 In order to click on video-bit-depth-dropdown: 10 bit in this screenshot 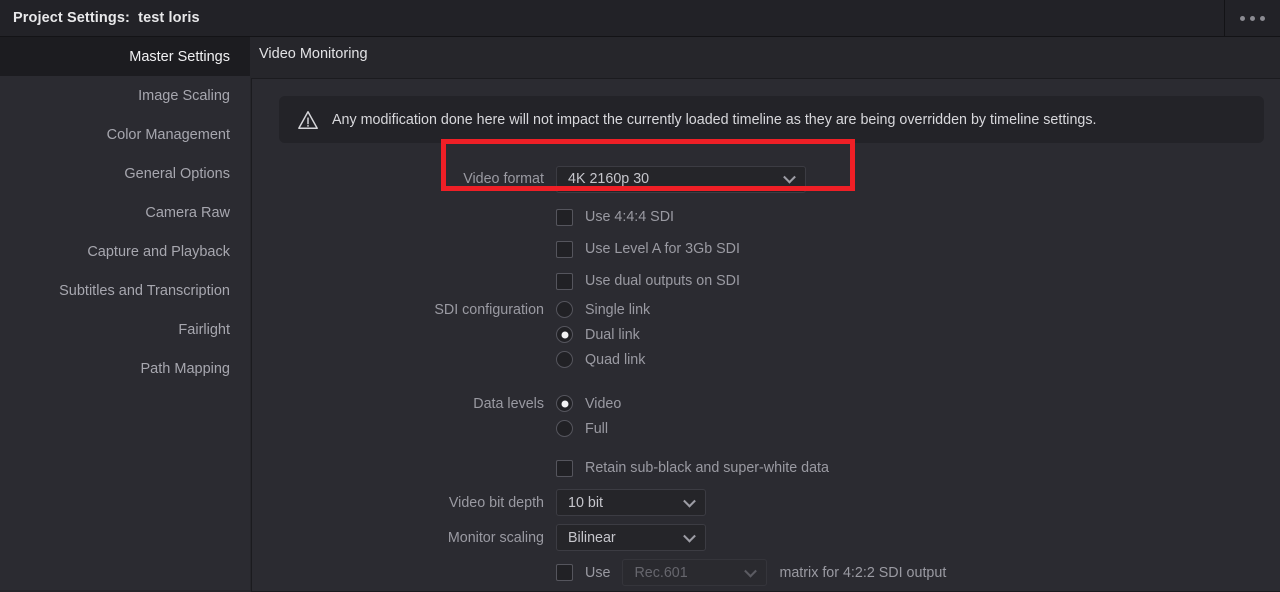, I will do `click(631, 502)`.